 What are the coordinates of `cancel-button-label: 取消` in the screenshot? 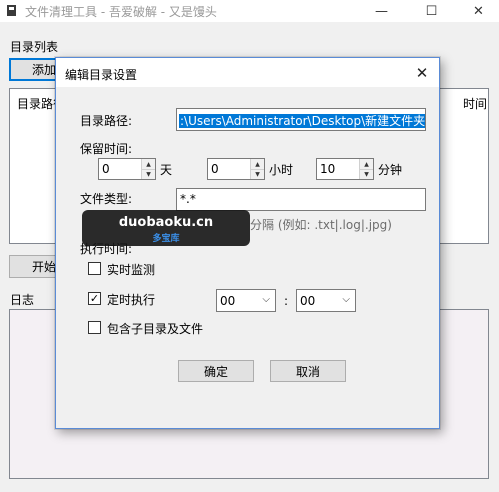 It's located at (307, 371).